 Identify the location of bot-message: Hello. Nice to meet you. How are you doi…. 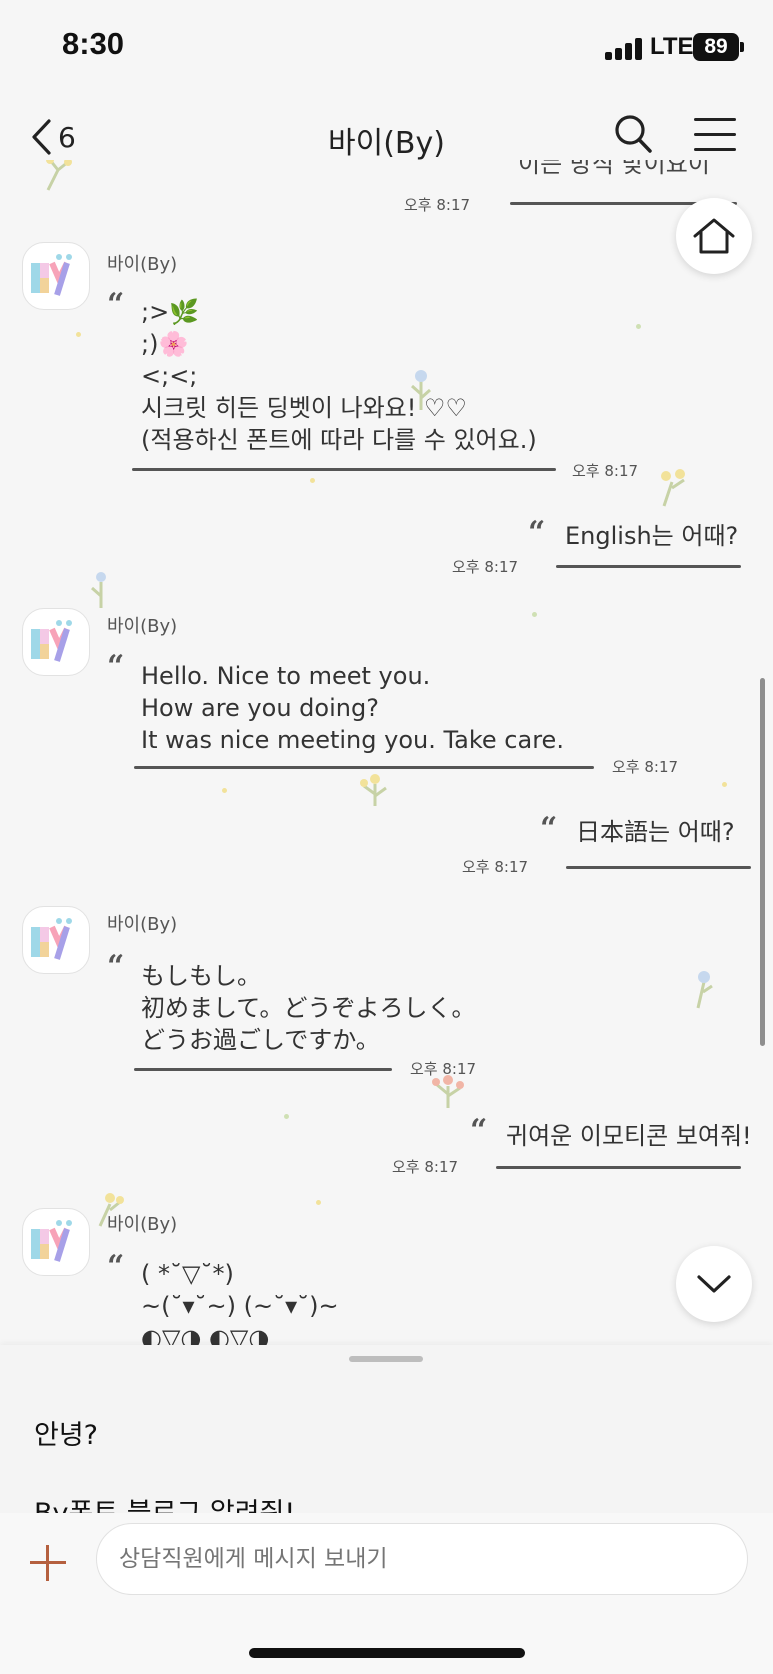
(352, 708).